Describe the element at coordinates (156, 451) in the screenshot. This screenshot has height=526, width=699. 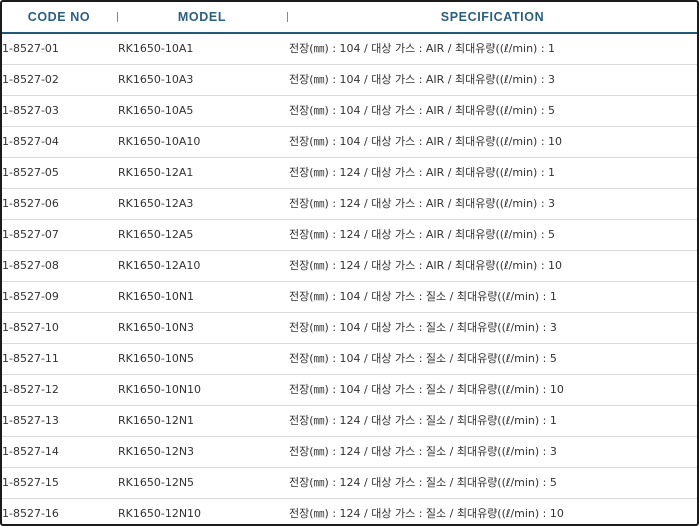
I see `model-cell: RK1650-12N3` at that location.